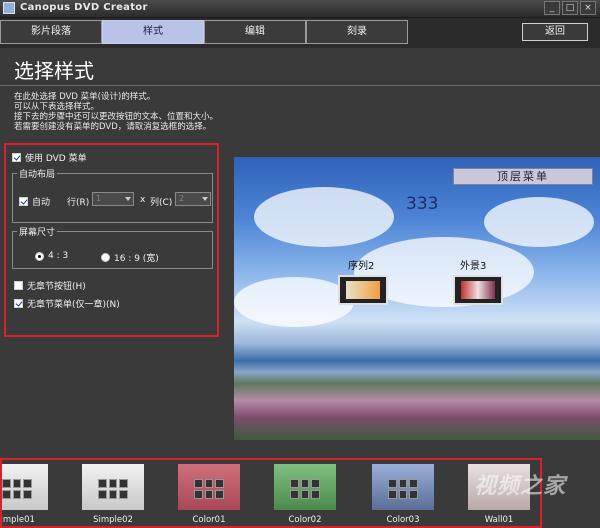 The image size is (600, 528). I want to click on close-button: ×, so click(588, 8).